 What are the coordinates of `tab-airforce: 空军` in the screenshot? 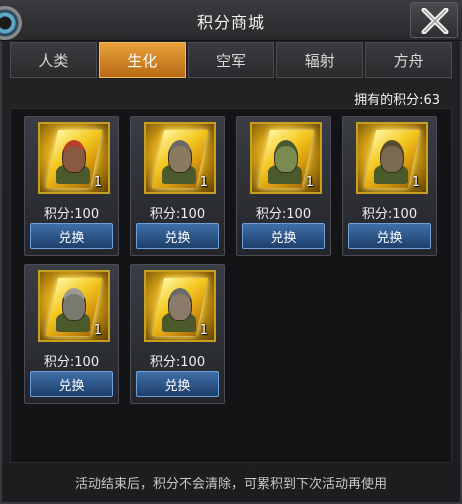 It's located at (231, 60).